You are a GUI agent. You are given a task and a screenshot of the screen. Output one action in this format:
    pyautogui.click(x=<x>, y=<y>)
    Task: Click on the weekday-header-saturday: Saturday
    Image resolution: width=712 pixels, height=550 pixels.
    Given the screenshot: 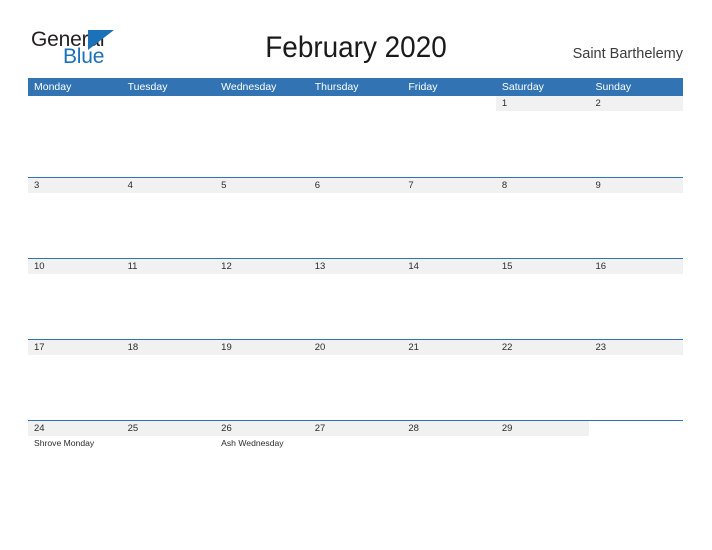 What is the action you would take?
    pyautogui.click(x=522, y=87)
    